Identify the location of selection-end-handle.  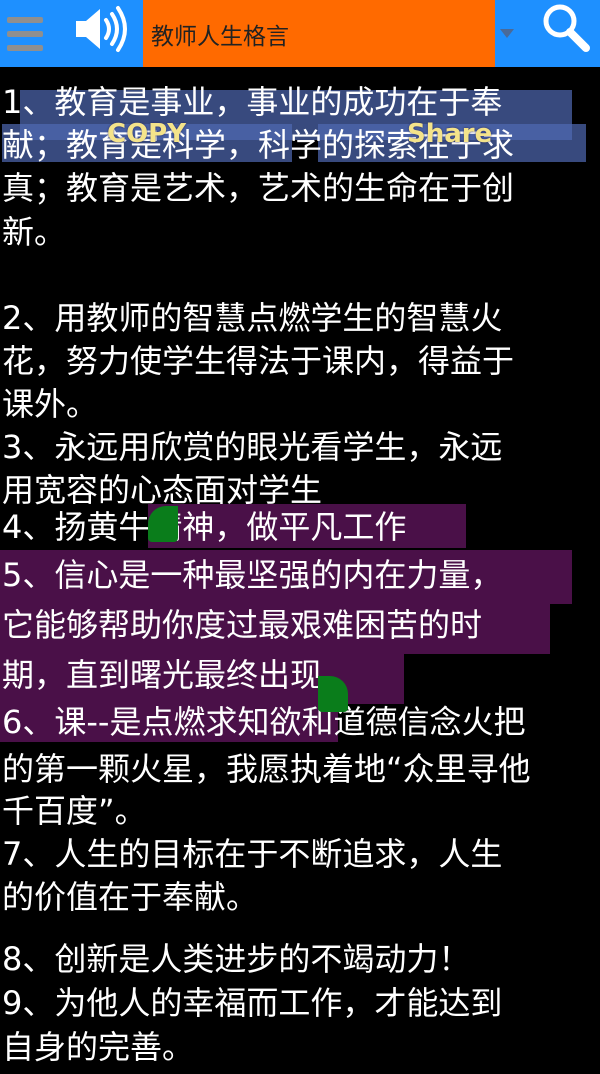
(333, 694).